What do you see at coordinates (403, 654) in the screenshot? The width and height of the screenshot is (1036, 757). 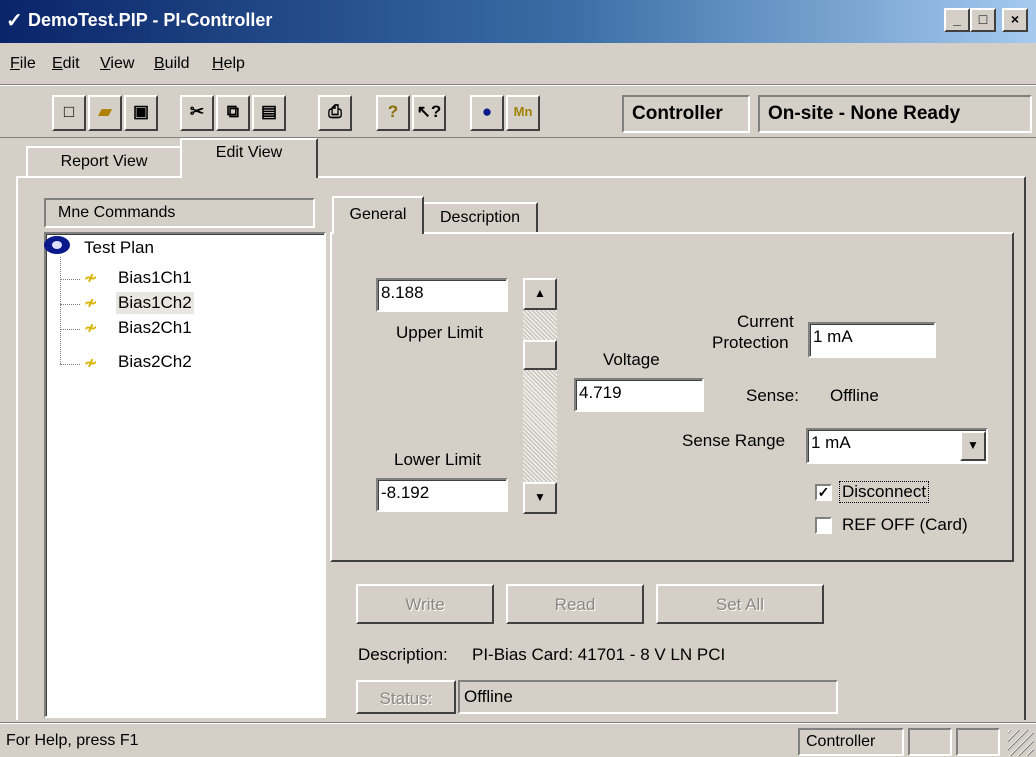 I see `description-label: Description:` at bounding box center [403, 654].